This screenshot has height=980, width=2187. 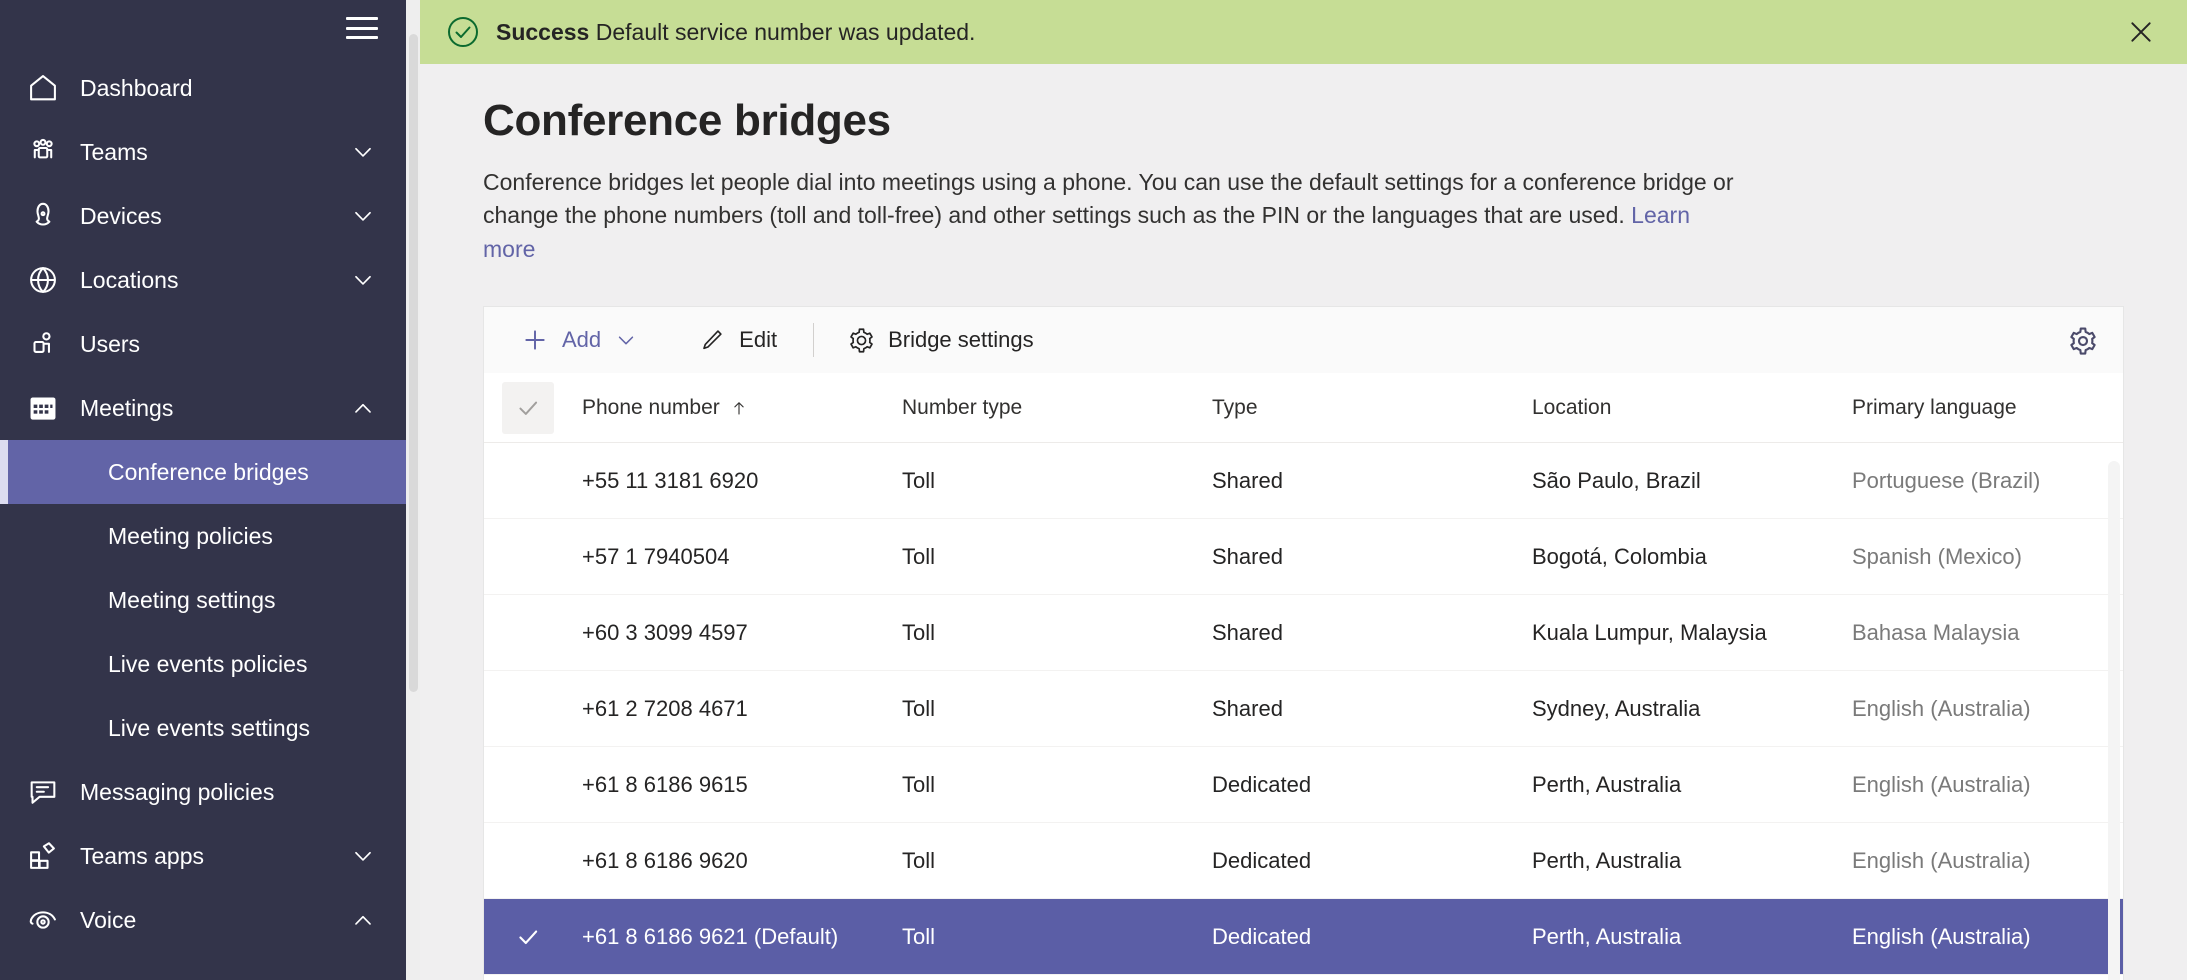 I want to click on column-header-number-type: Number type, so click(x=1057, y=408).